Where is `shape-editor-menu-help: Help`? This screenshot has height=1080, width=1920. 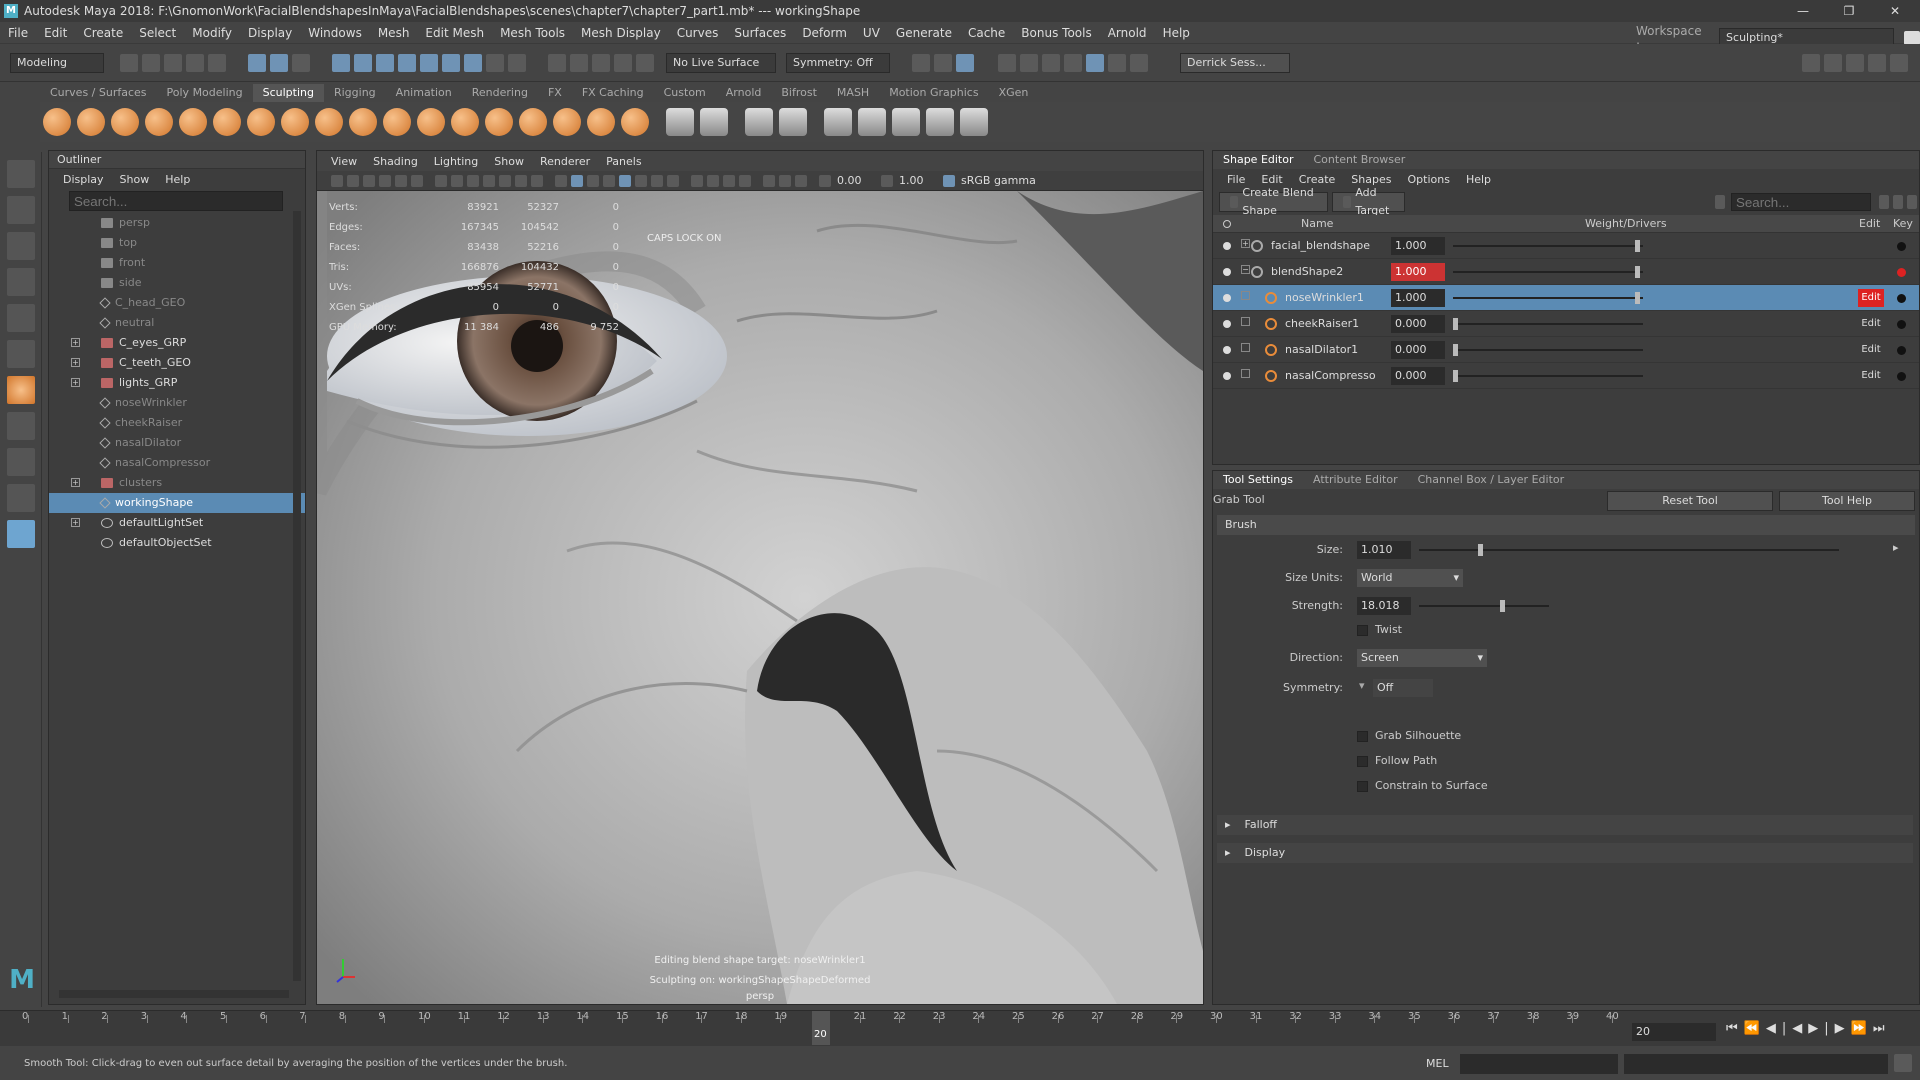
shape-editor-menu-help: Help is located at coordinates (1478, 179).